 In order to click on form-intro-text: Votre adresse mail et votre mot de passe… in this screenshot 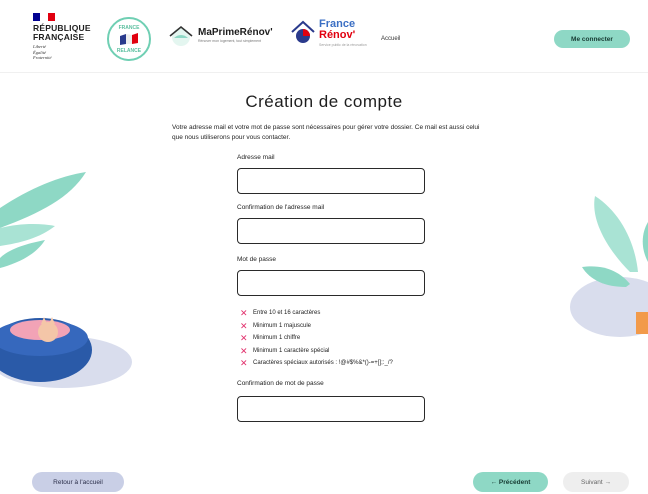, I will do `click(326, 132)`.